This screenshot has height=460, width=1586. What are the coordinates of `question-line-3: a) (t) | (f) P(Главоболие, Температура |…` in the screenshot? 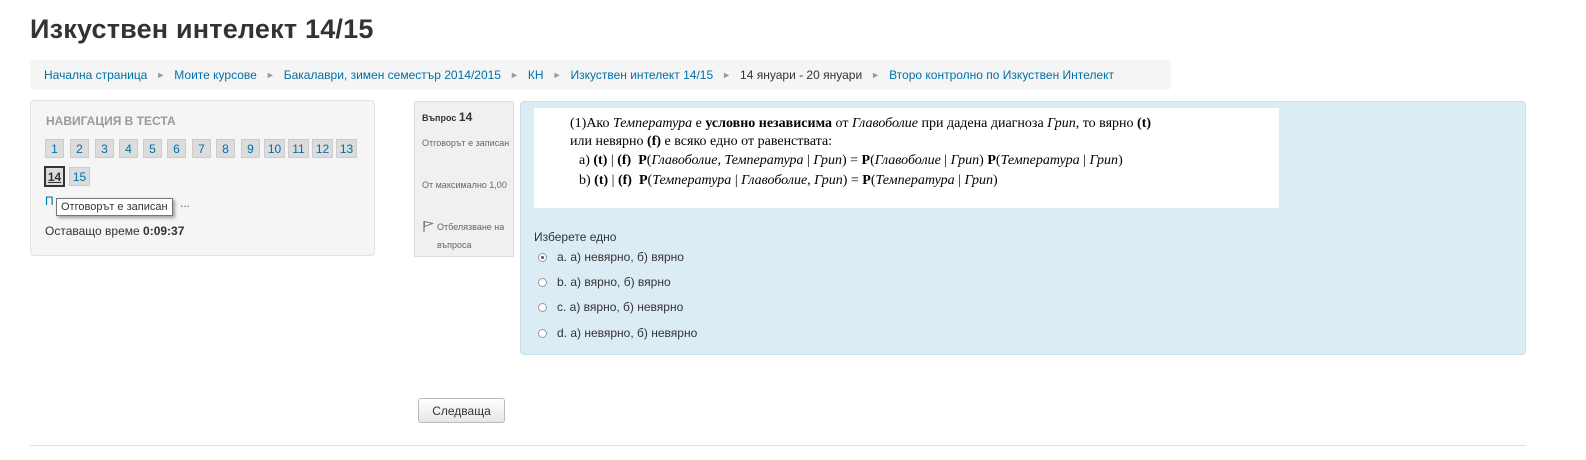 It's located at (851, 160).